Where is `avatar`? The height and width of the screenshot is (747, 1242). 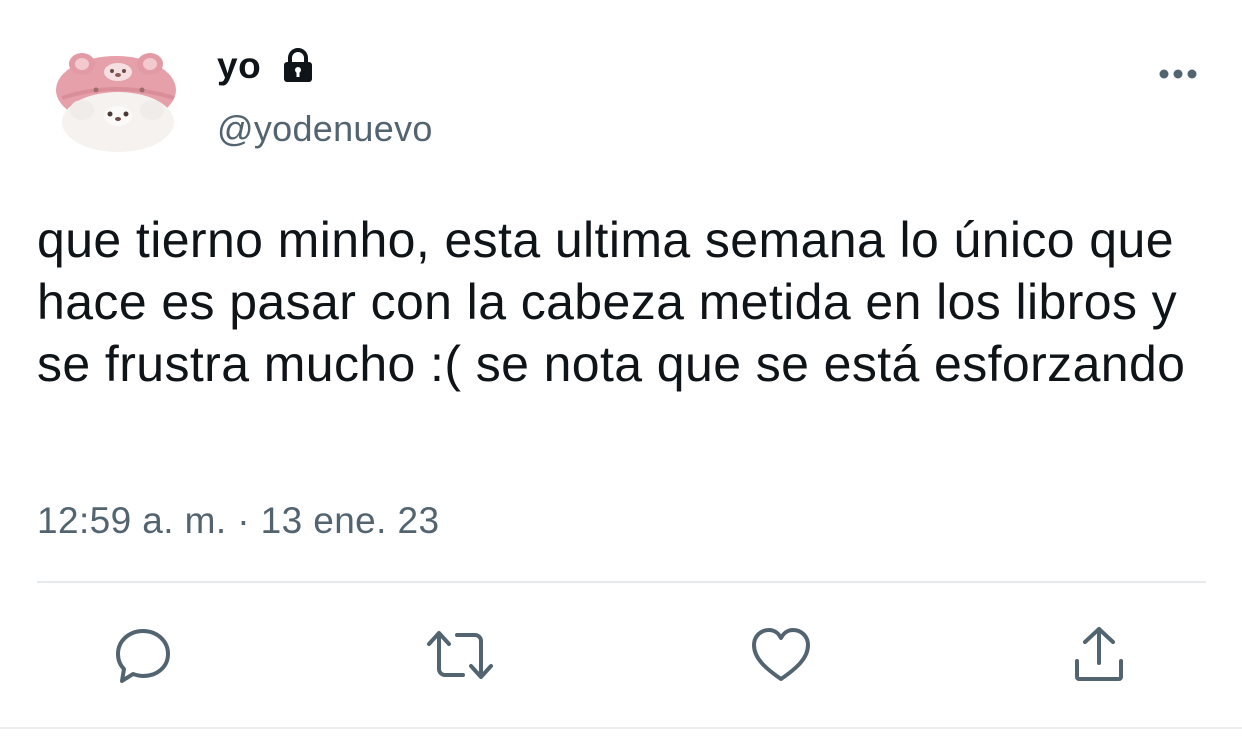 avatar is located at coordinates (116, 102).